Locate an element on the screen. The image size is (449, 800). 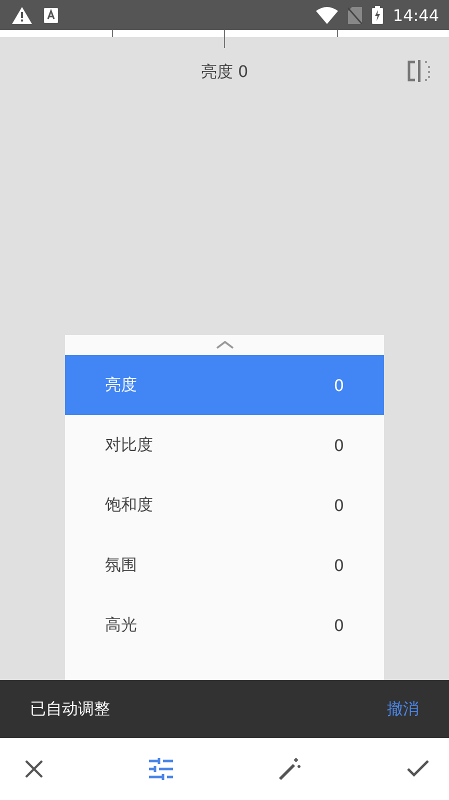
snackbar-message: 已自动调整 is located at coordinates (70, 709).